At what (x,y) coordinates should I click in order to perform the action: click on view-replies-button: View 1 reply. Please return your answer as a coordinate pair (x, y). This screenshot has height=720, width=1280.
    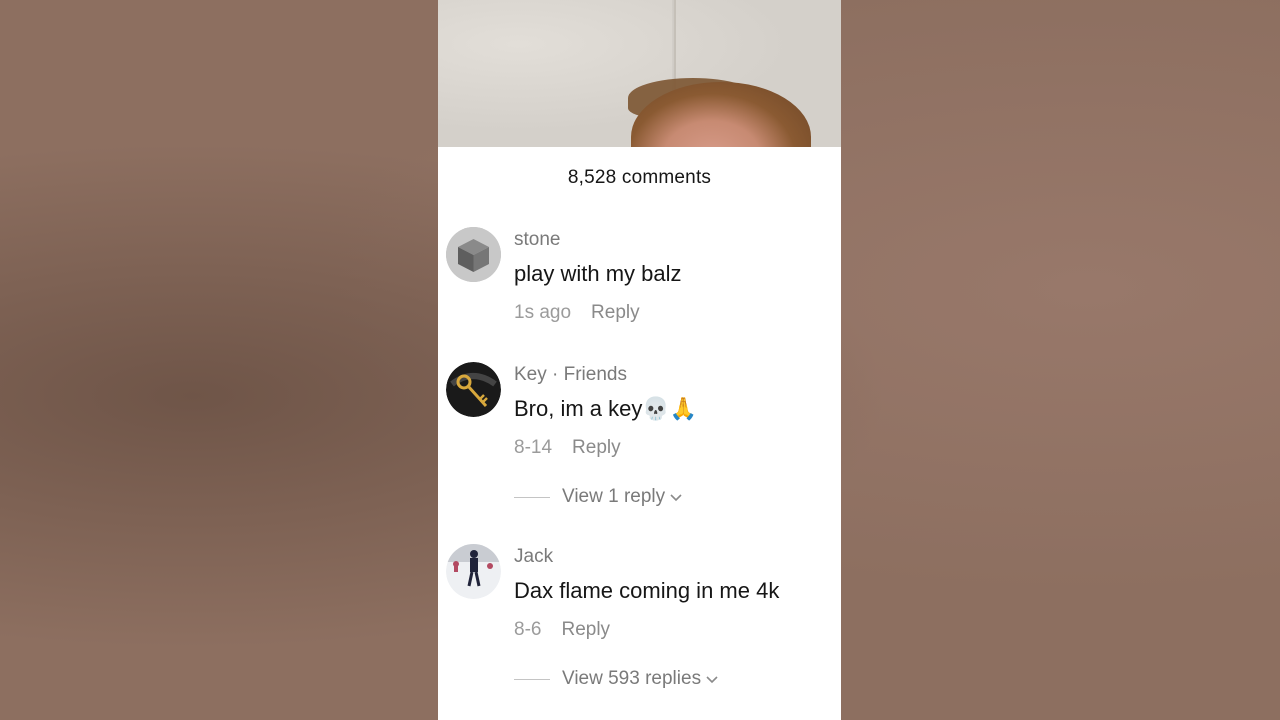
    Looking at the image, I should click on (598, 497).